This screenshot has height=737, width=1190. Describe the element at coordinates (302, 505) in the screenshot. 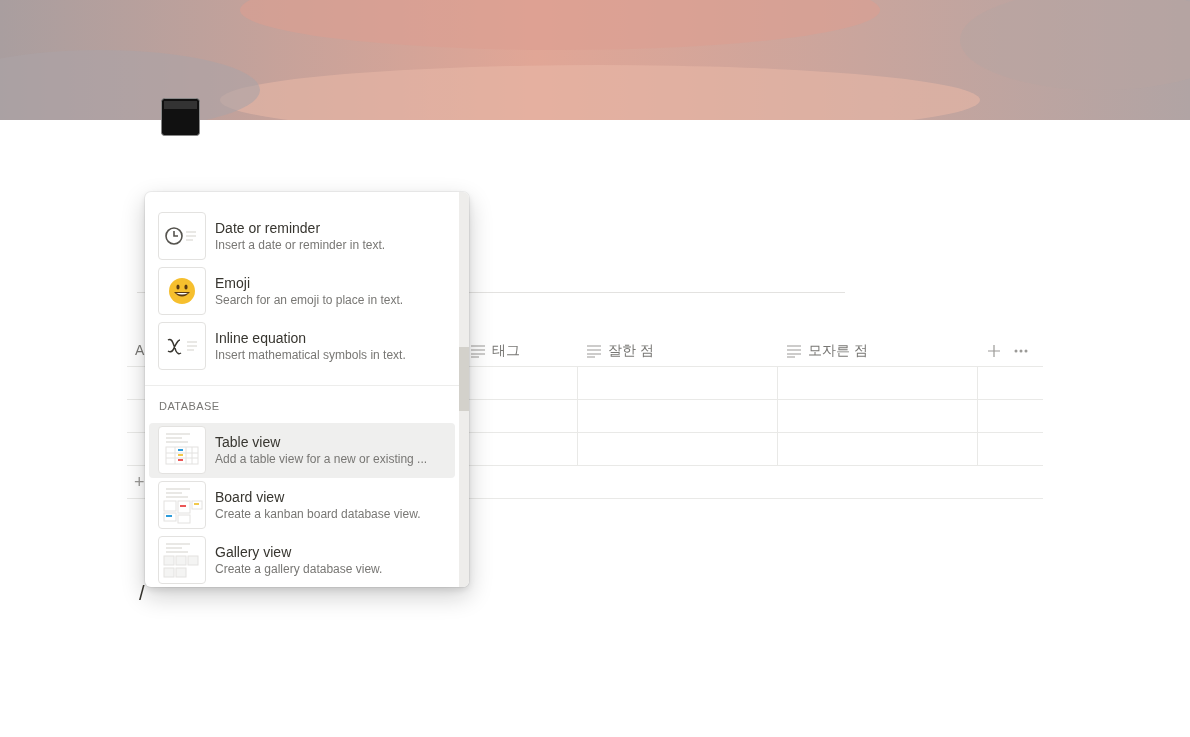

I see `menu-item: Board view Create a kanban board database view.` at that location.